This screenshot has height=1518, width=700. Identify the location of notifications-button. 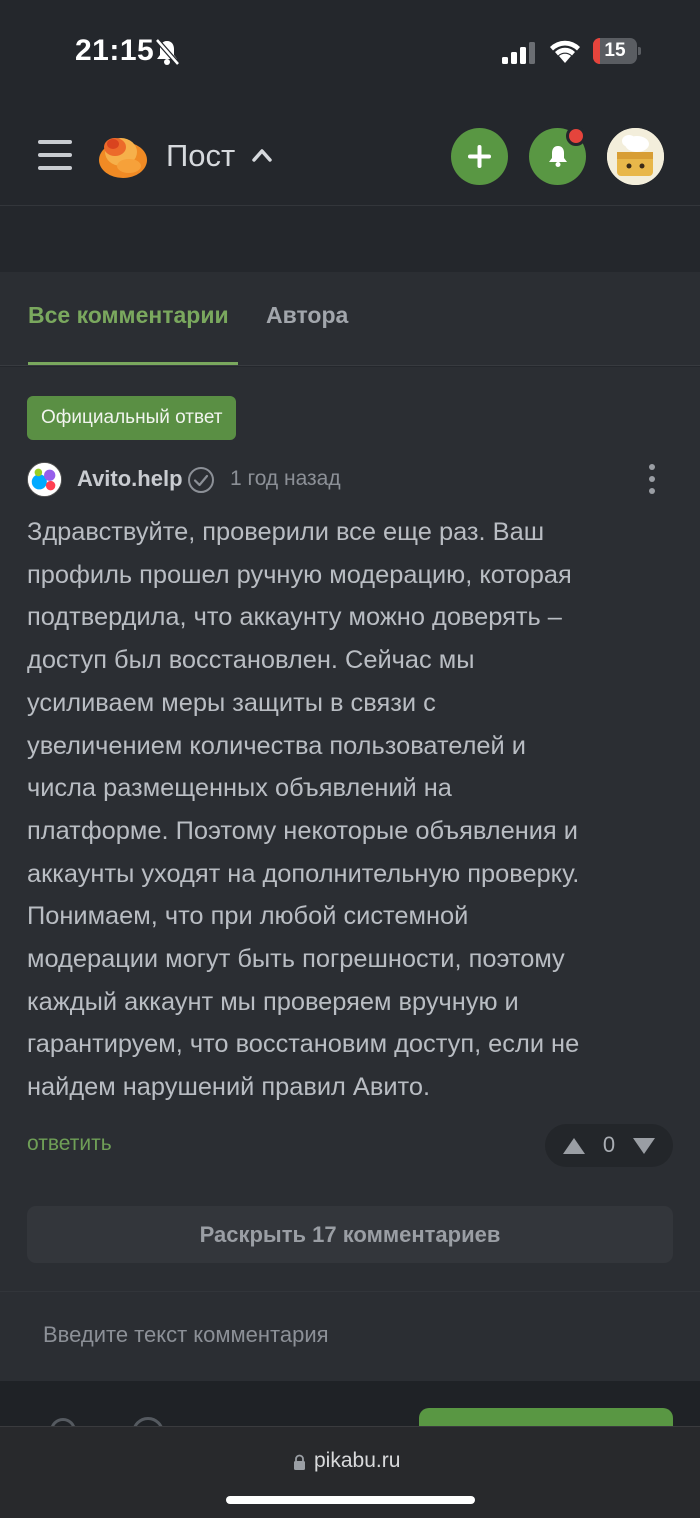
(557, 155).